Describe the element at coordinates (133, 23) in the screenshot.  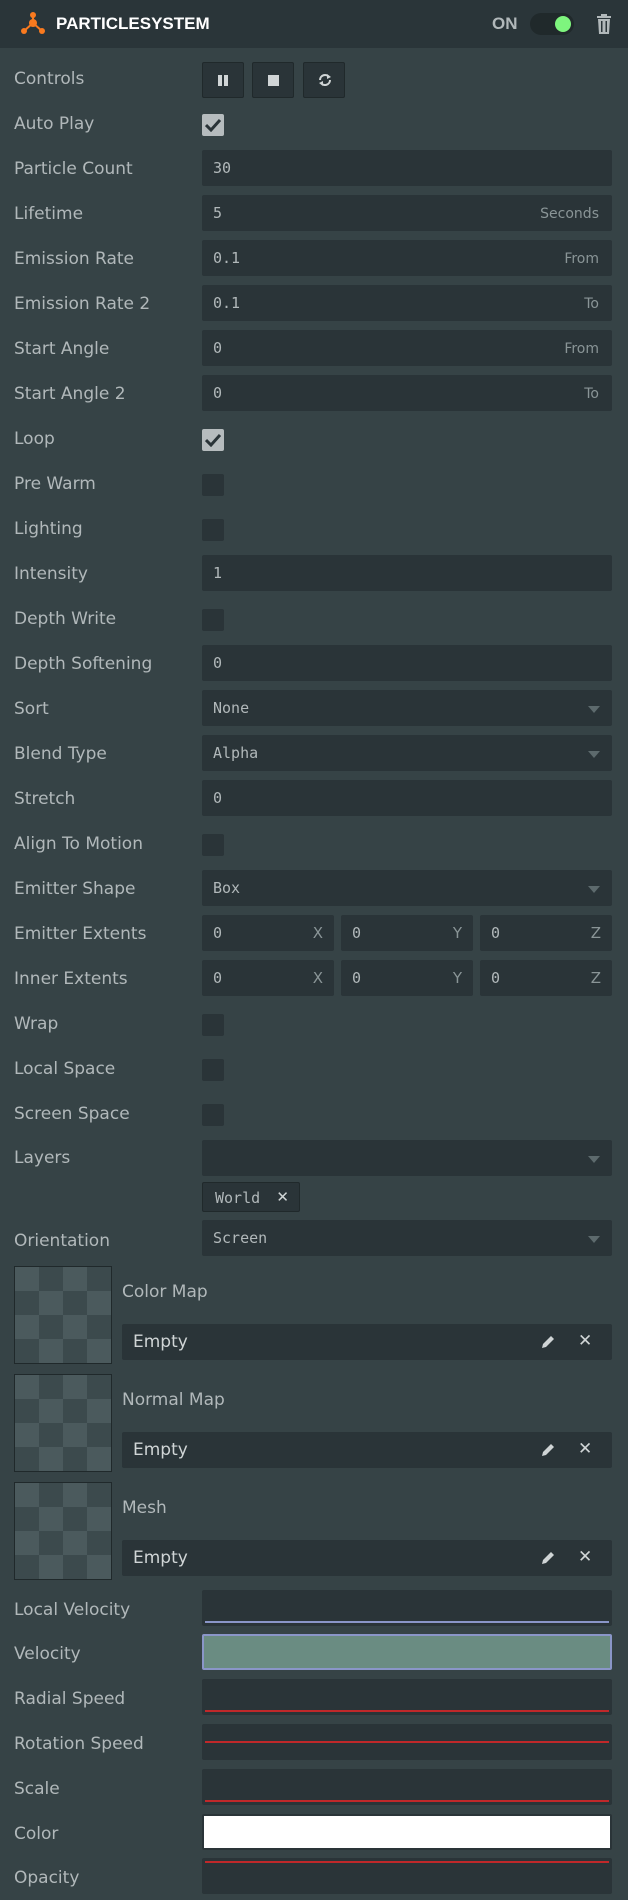
I see `panel-title: PARTICLESYSTEM` at that location.